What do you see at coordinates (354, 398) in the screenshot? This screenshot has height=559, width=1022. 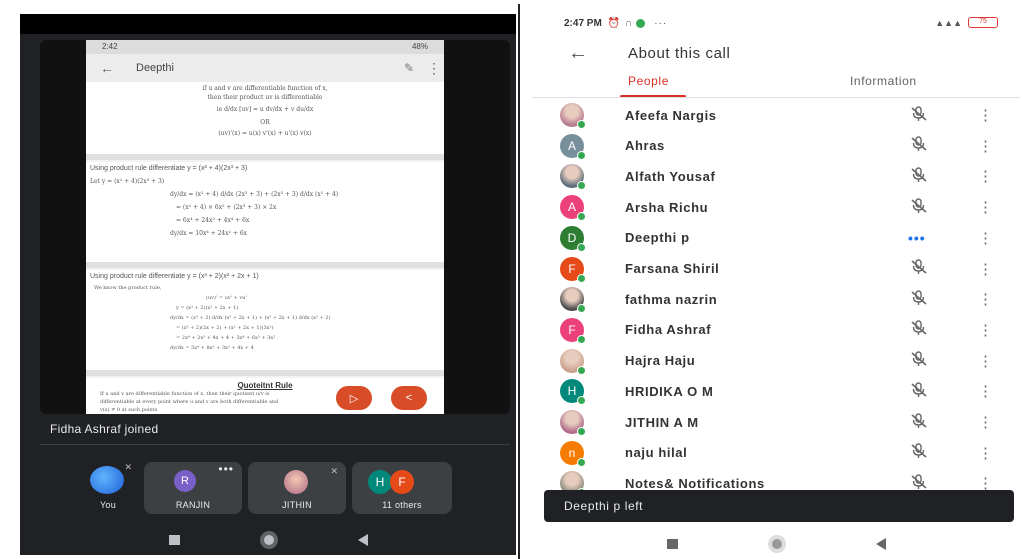 I see `play-button: ▷` at bounding box center [354, 398].